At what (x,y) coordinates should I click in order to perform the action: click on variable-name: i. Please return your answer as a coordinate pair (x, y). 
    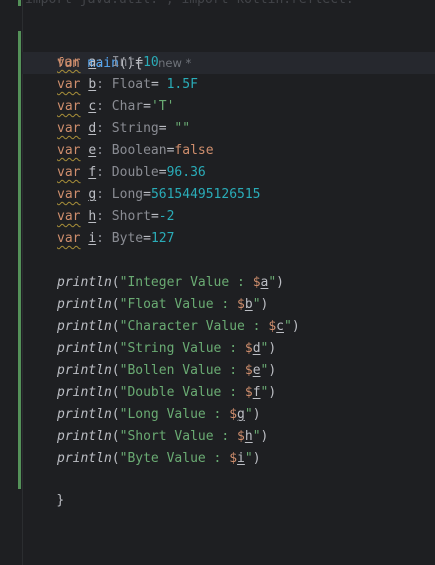
    Looking at the image, I should click on (92, 238).